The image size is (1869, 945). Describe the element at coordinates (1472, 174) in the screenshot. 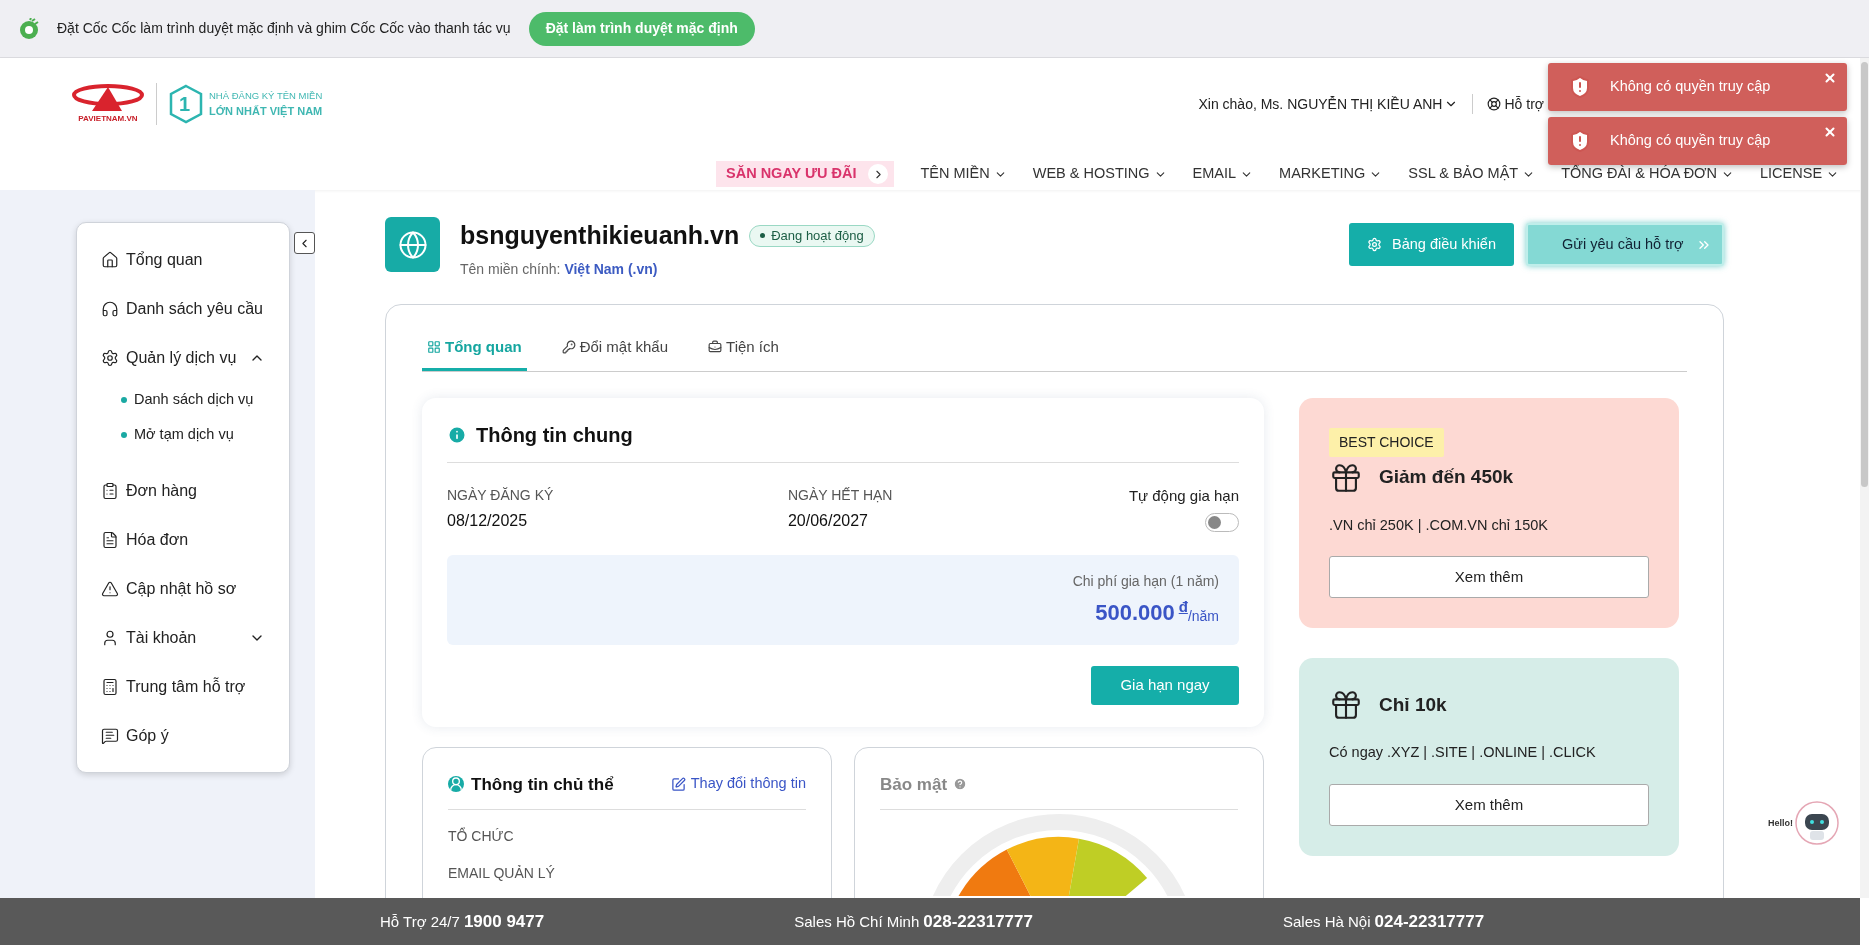

I see `nav-menu: SSL & BẢO MẬT` at that location.